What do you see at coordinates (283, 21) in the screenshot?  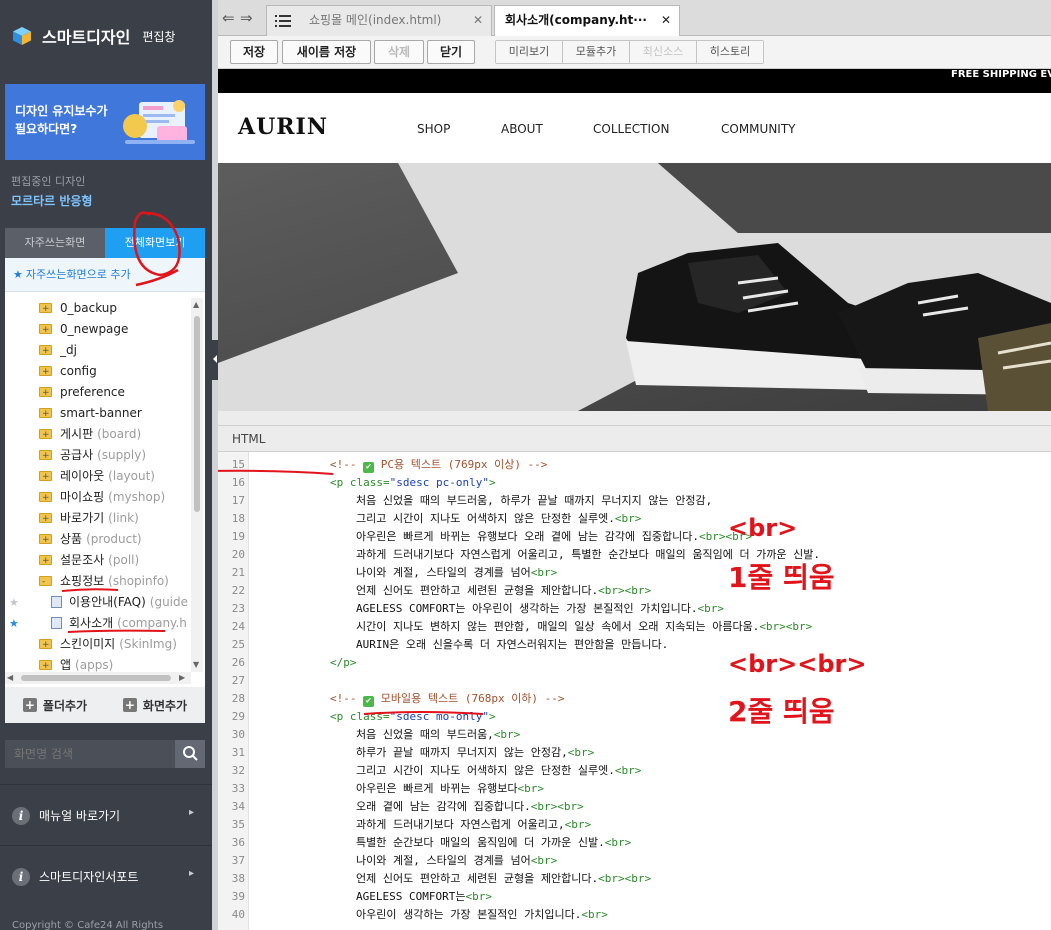 I see `list-icon` at bounding box center [283, 21].